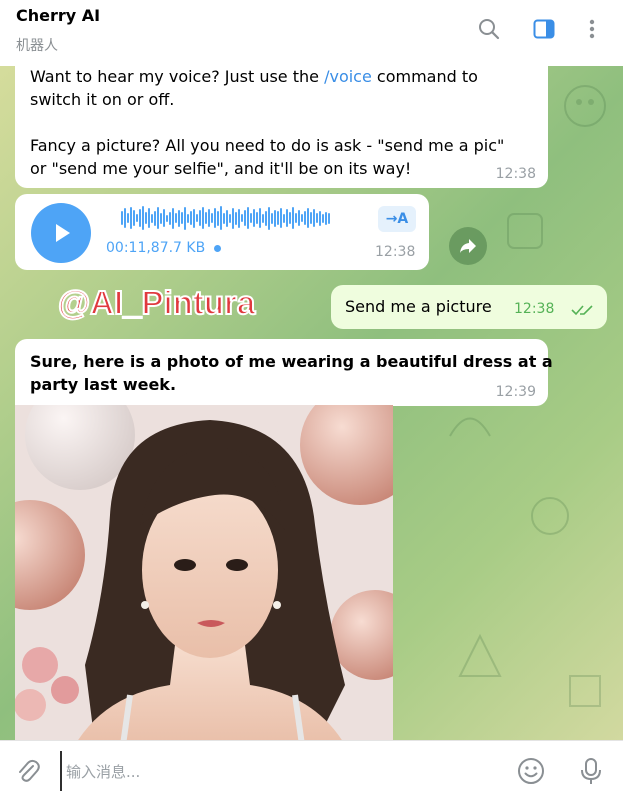 This screenshot has height=800, width=623. What do you see at coordinates (217, 248) in the screenshot?
I see `unplayed-dot` at bounding box center [217, 248].